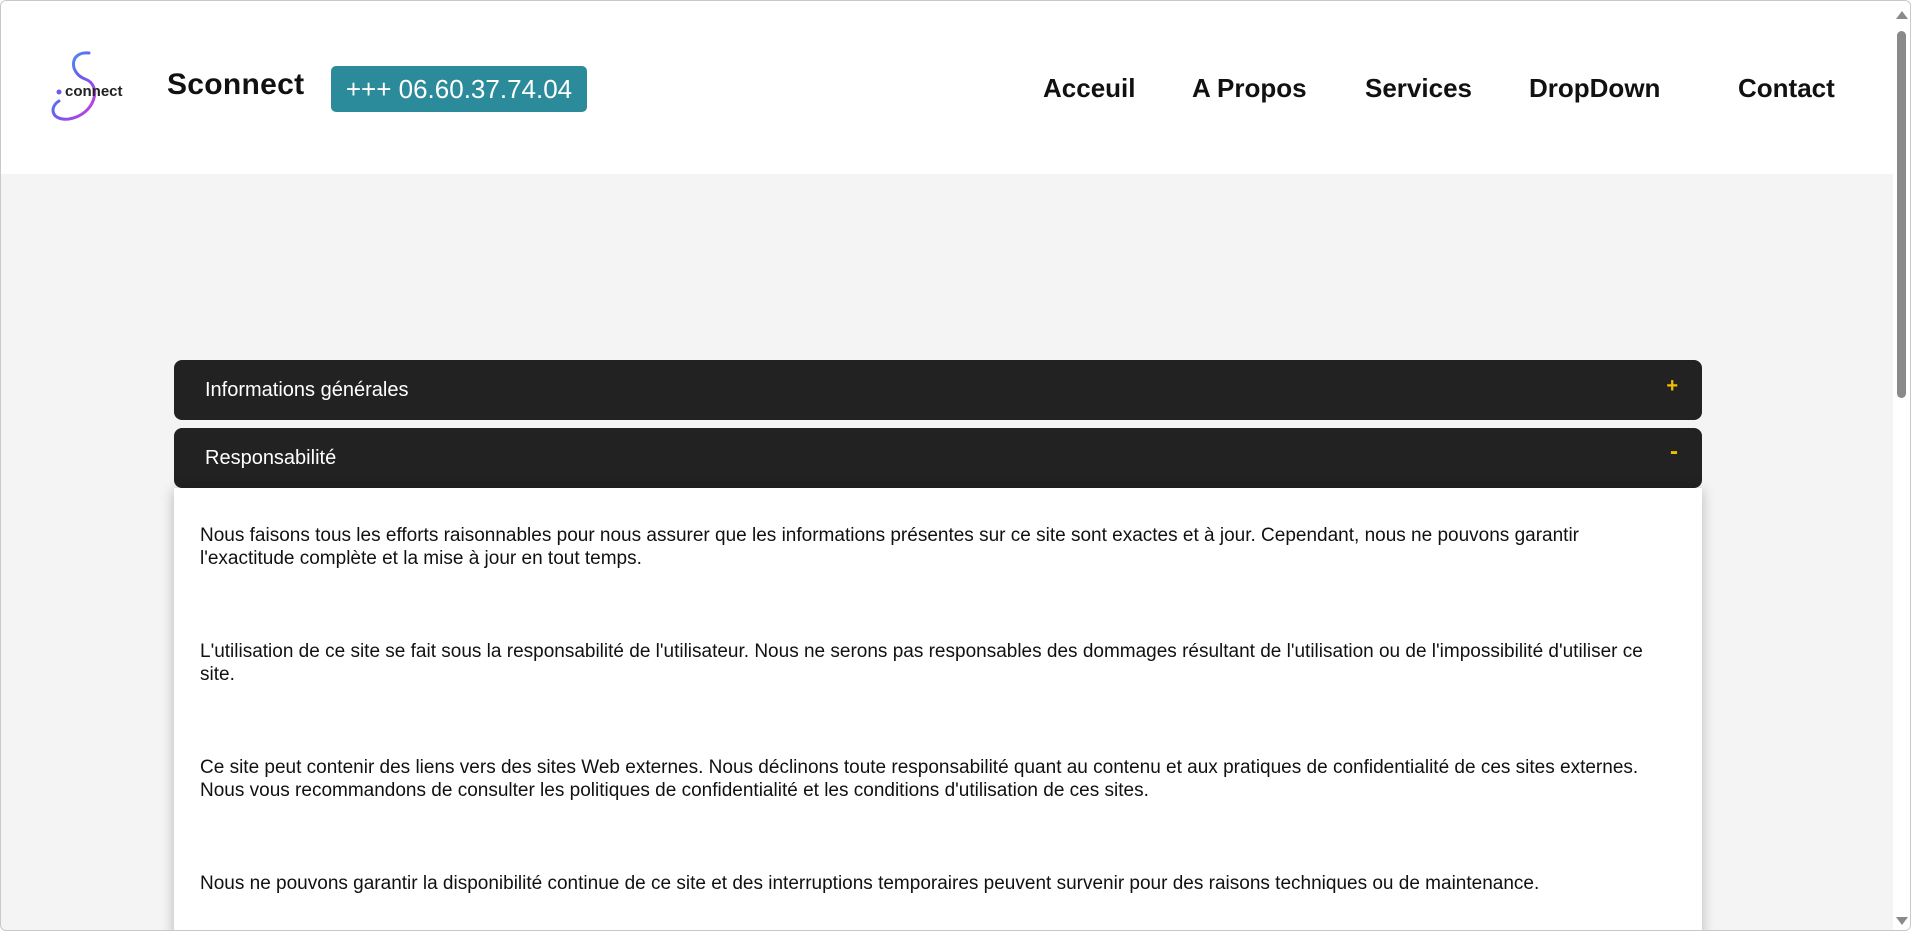  I want to click on sconnect-logo-icon: connect, so click(85, 87).